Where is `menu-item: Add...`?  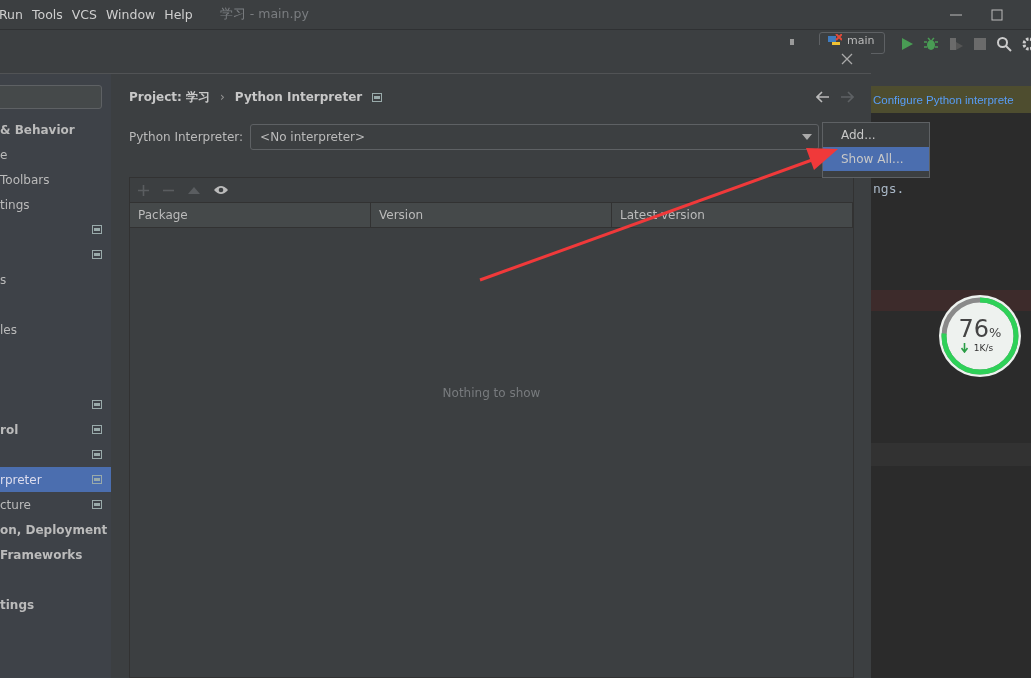 menu-item: Add... is located at coordinates (876, 135).